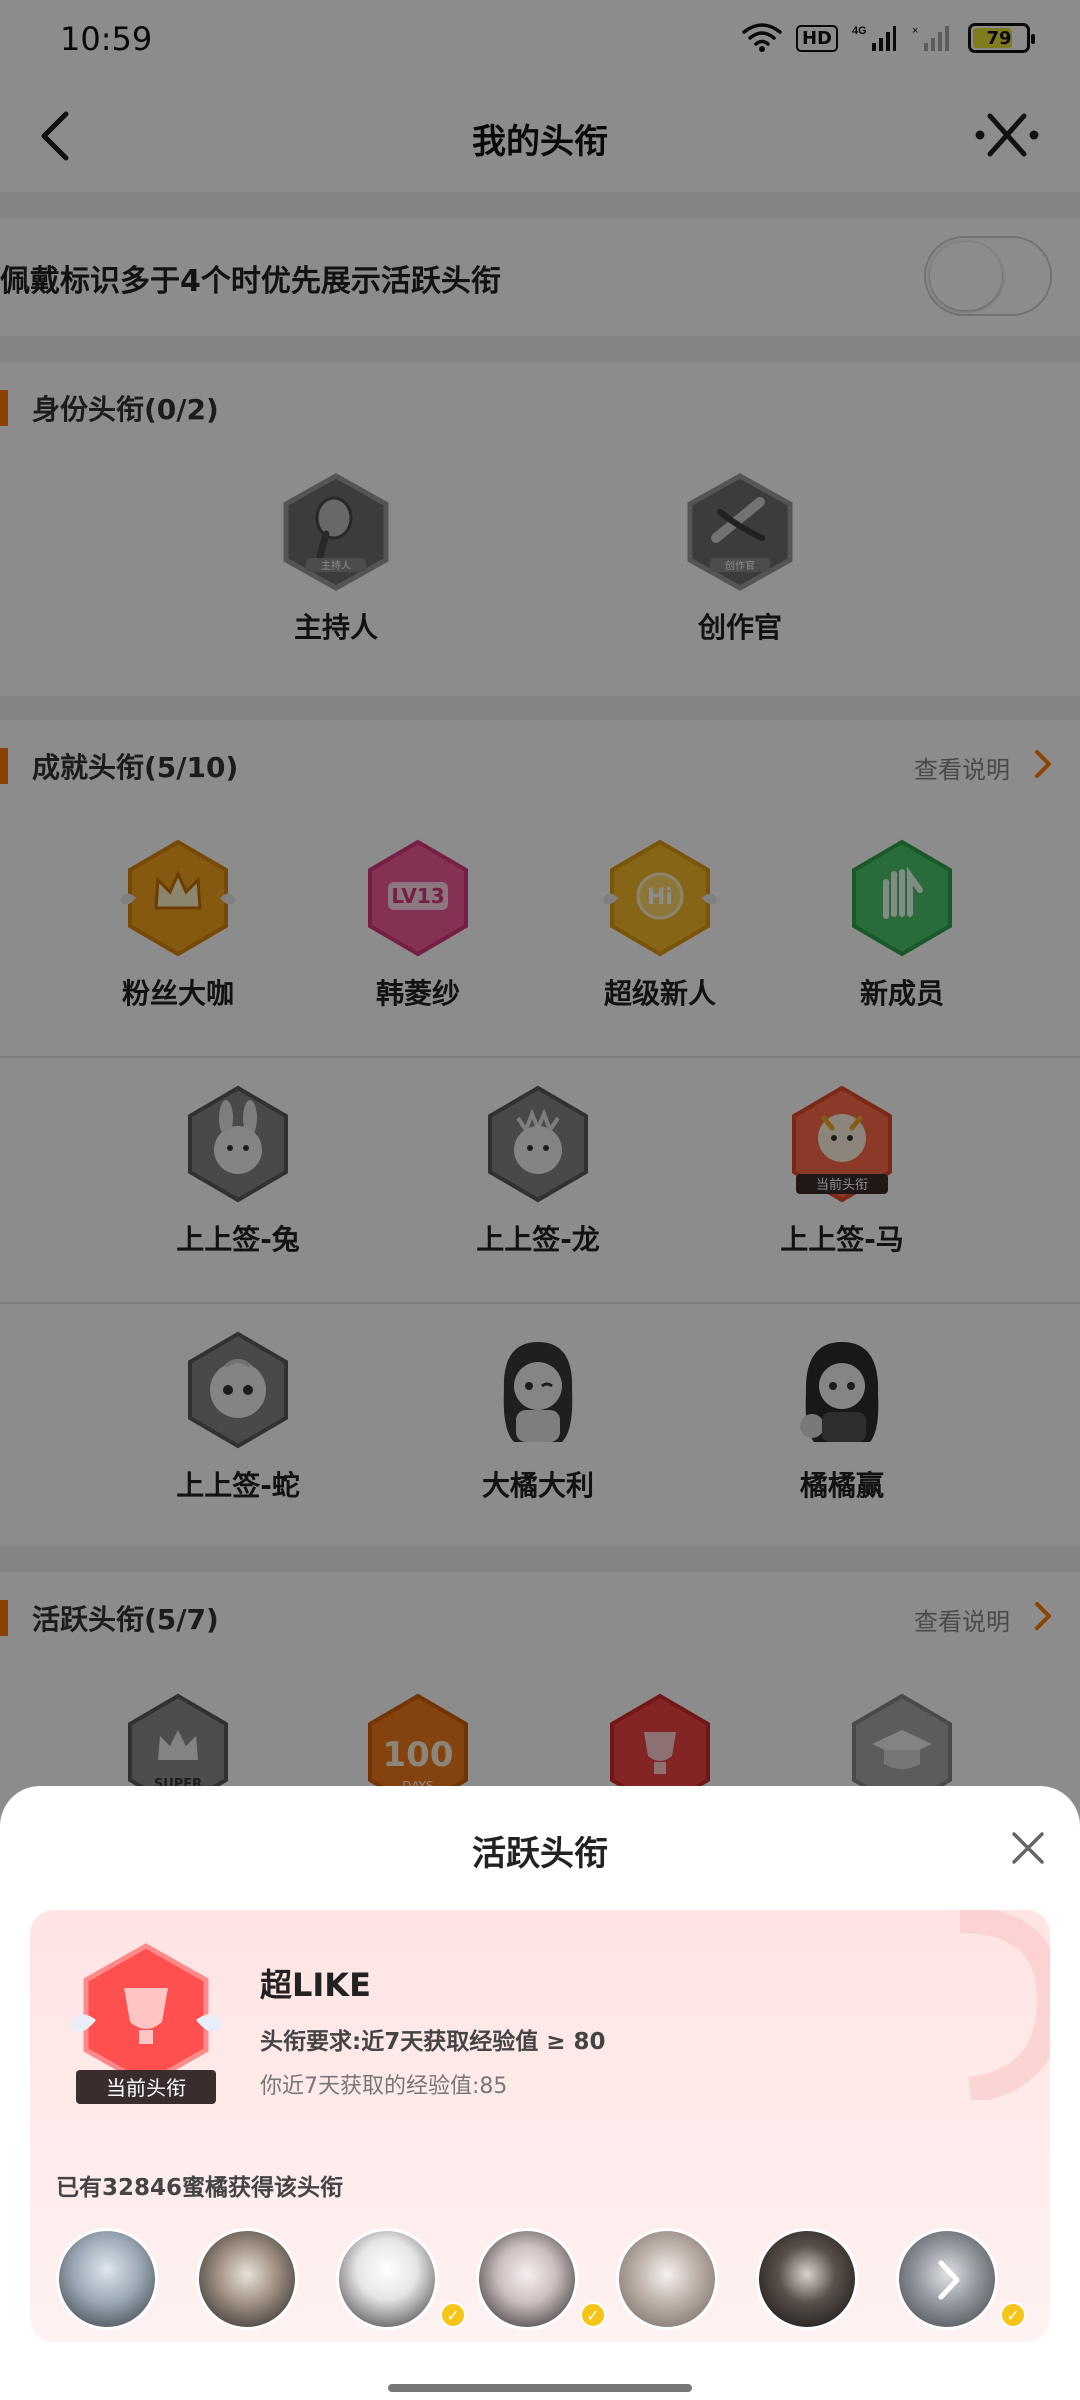 The height and width of the screenshot is (2400, 1080). I want to click on more-avatars-button, so click(947, 2279).